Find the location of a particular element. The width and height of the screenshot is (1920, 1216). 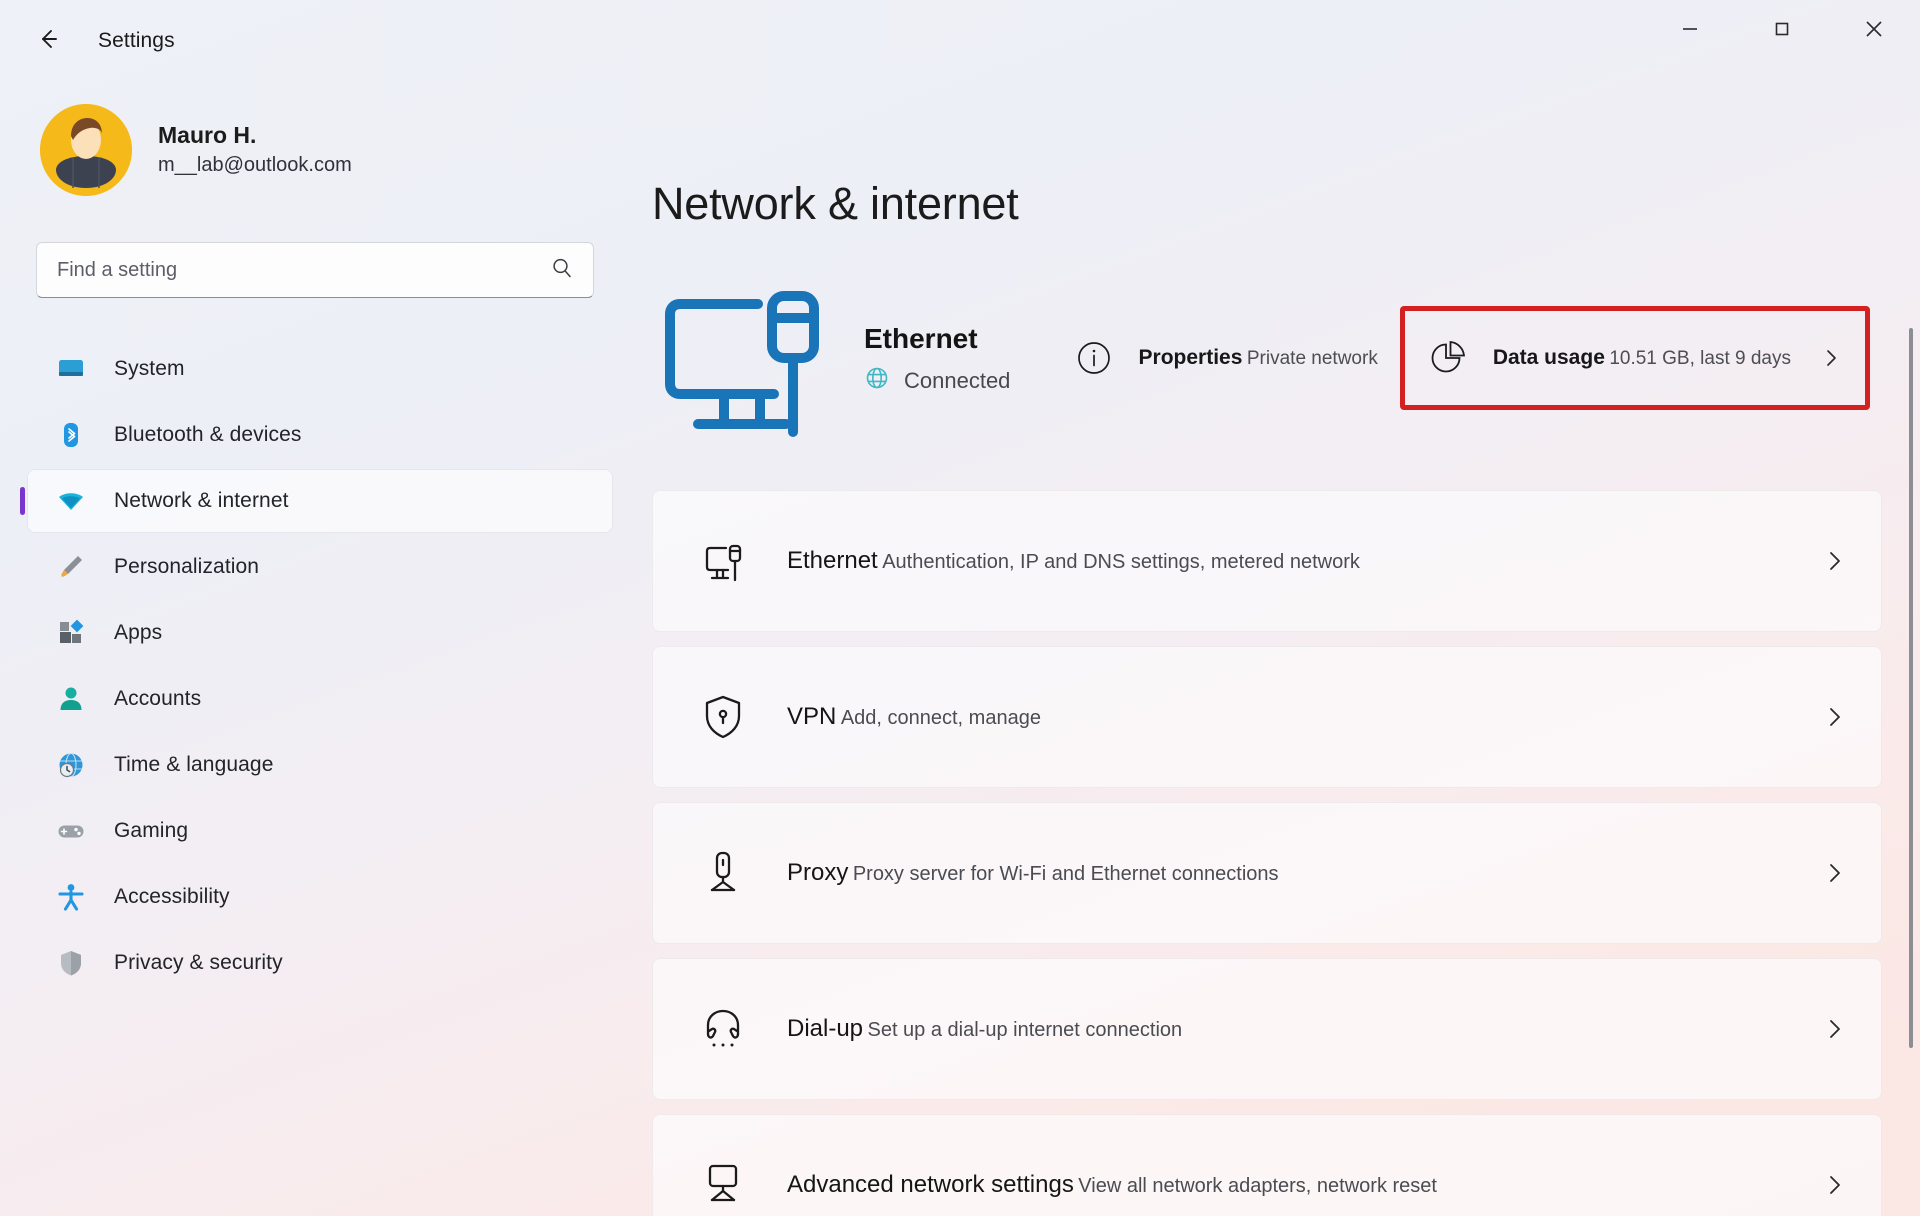

proxy-icon is located at coordinates (723, 873).